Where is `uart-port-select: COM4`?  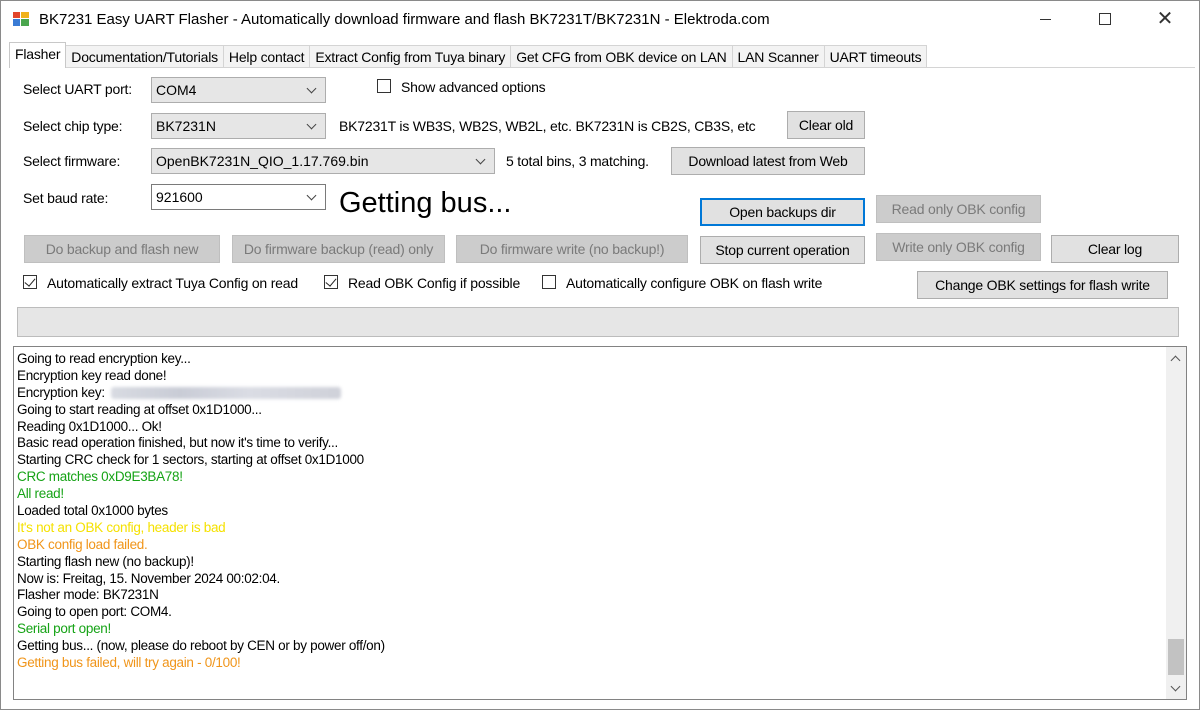
uart-port-select: COM4 is located at coordinates (238, 90).